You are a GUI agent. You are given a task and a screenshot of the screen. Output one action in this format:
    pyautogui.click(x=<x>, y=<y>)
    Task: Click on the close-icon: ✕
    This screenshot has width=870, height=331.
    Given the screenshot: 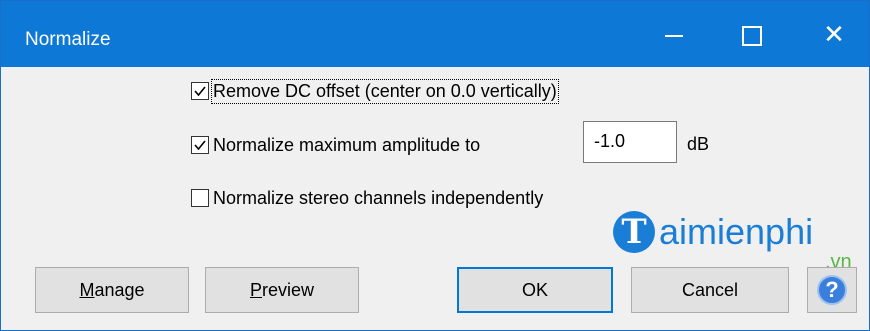 What is the action you would take?
    pyautogui.click(x=834, y=35)
    